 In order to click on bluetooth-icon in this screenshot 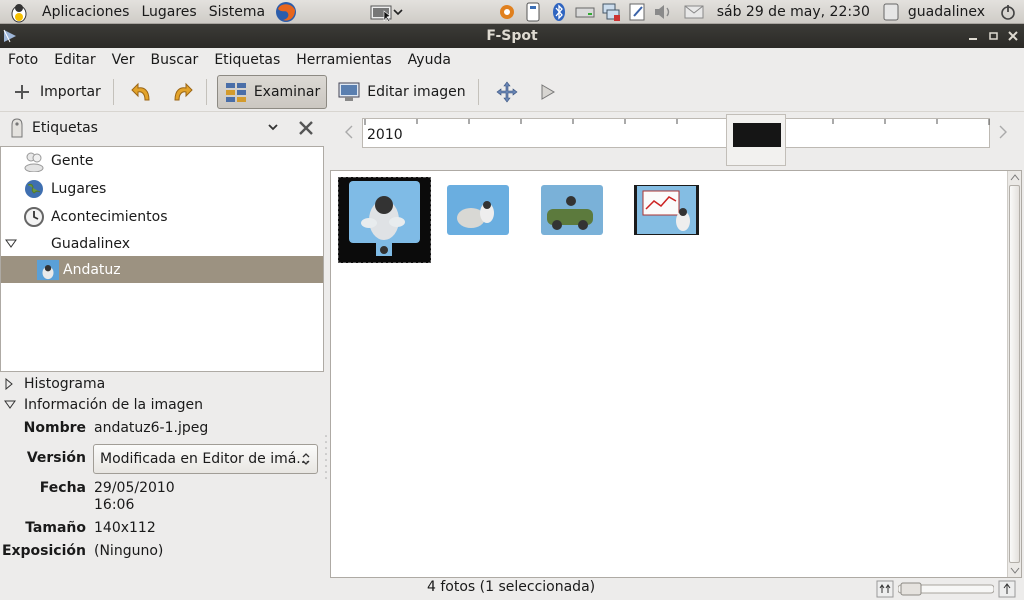, I will do `click(559, 12)`.